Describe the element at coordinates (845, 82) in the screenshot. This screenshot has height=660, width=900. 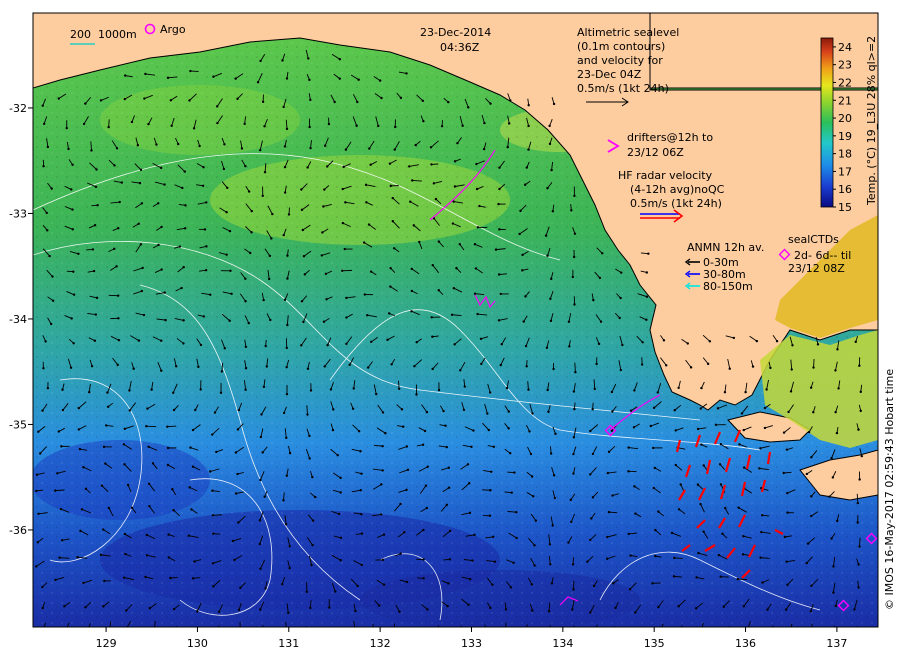
I see `colorbar-tick-label: 22` at that location.